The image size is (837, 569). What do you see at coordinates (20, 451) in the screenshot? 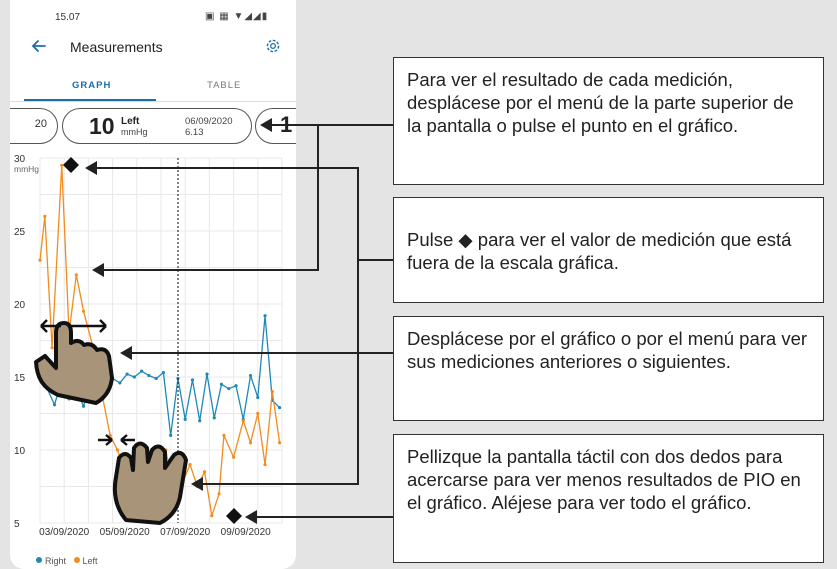
I see `y-tick-label: 10` at bounding box center [20, 451].